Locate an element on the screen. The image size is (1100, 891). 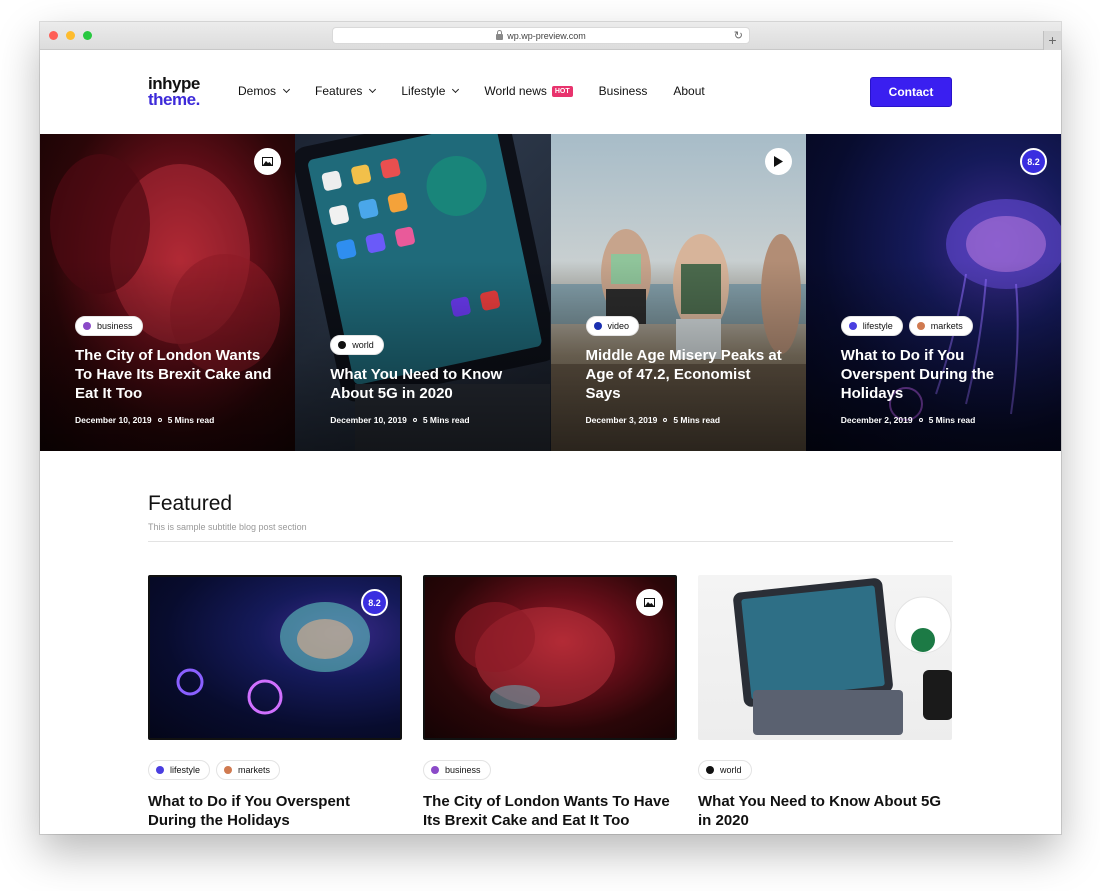
zoom-window-button is located at coordinates (87, 35).